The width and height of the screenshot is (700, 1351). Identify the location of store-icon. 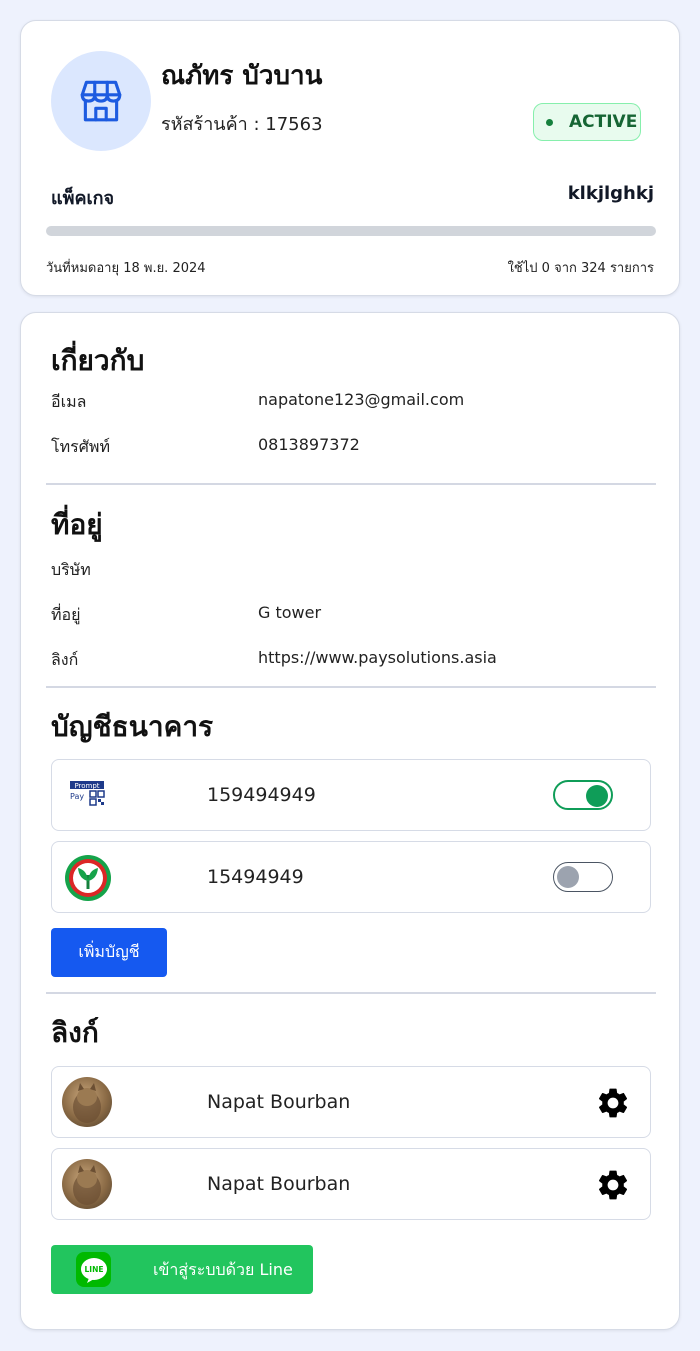
(101, 101).